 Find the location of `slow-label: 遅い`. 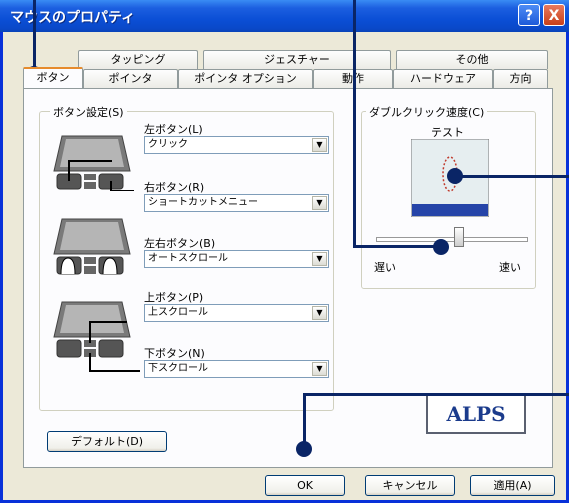

slow-label: 遅い is located at coordinates (385, 267).